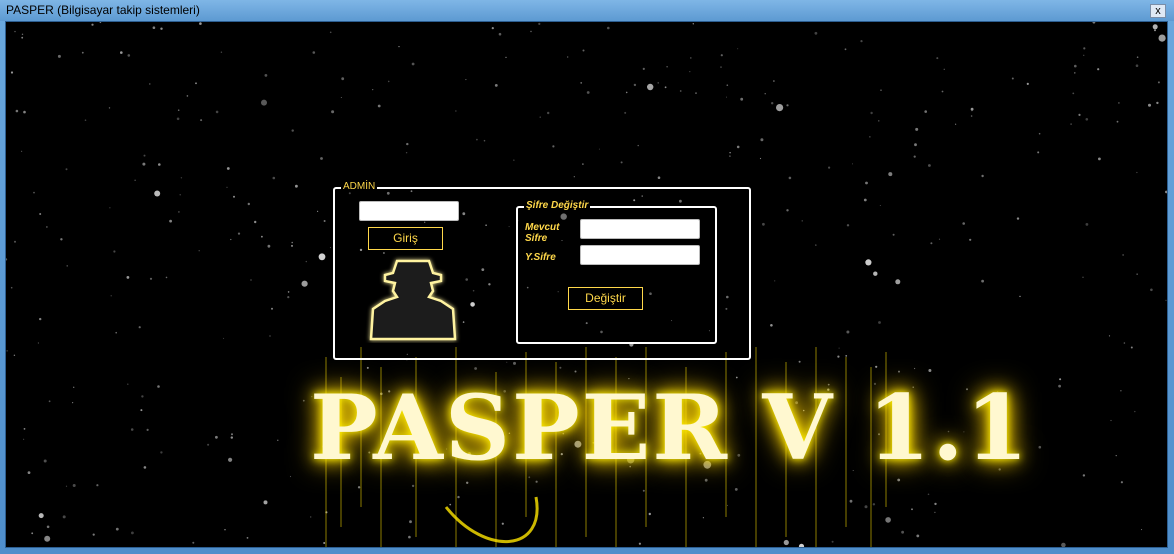 This screenshot has height=554, width=1174. What do you see at coordinates (640, 229) in the screenshot?
I see `current-password-input` at bounding box center [640, 229].